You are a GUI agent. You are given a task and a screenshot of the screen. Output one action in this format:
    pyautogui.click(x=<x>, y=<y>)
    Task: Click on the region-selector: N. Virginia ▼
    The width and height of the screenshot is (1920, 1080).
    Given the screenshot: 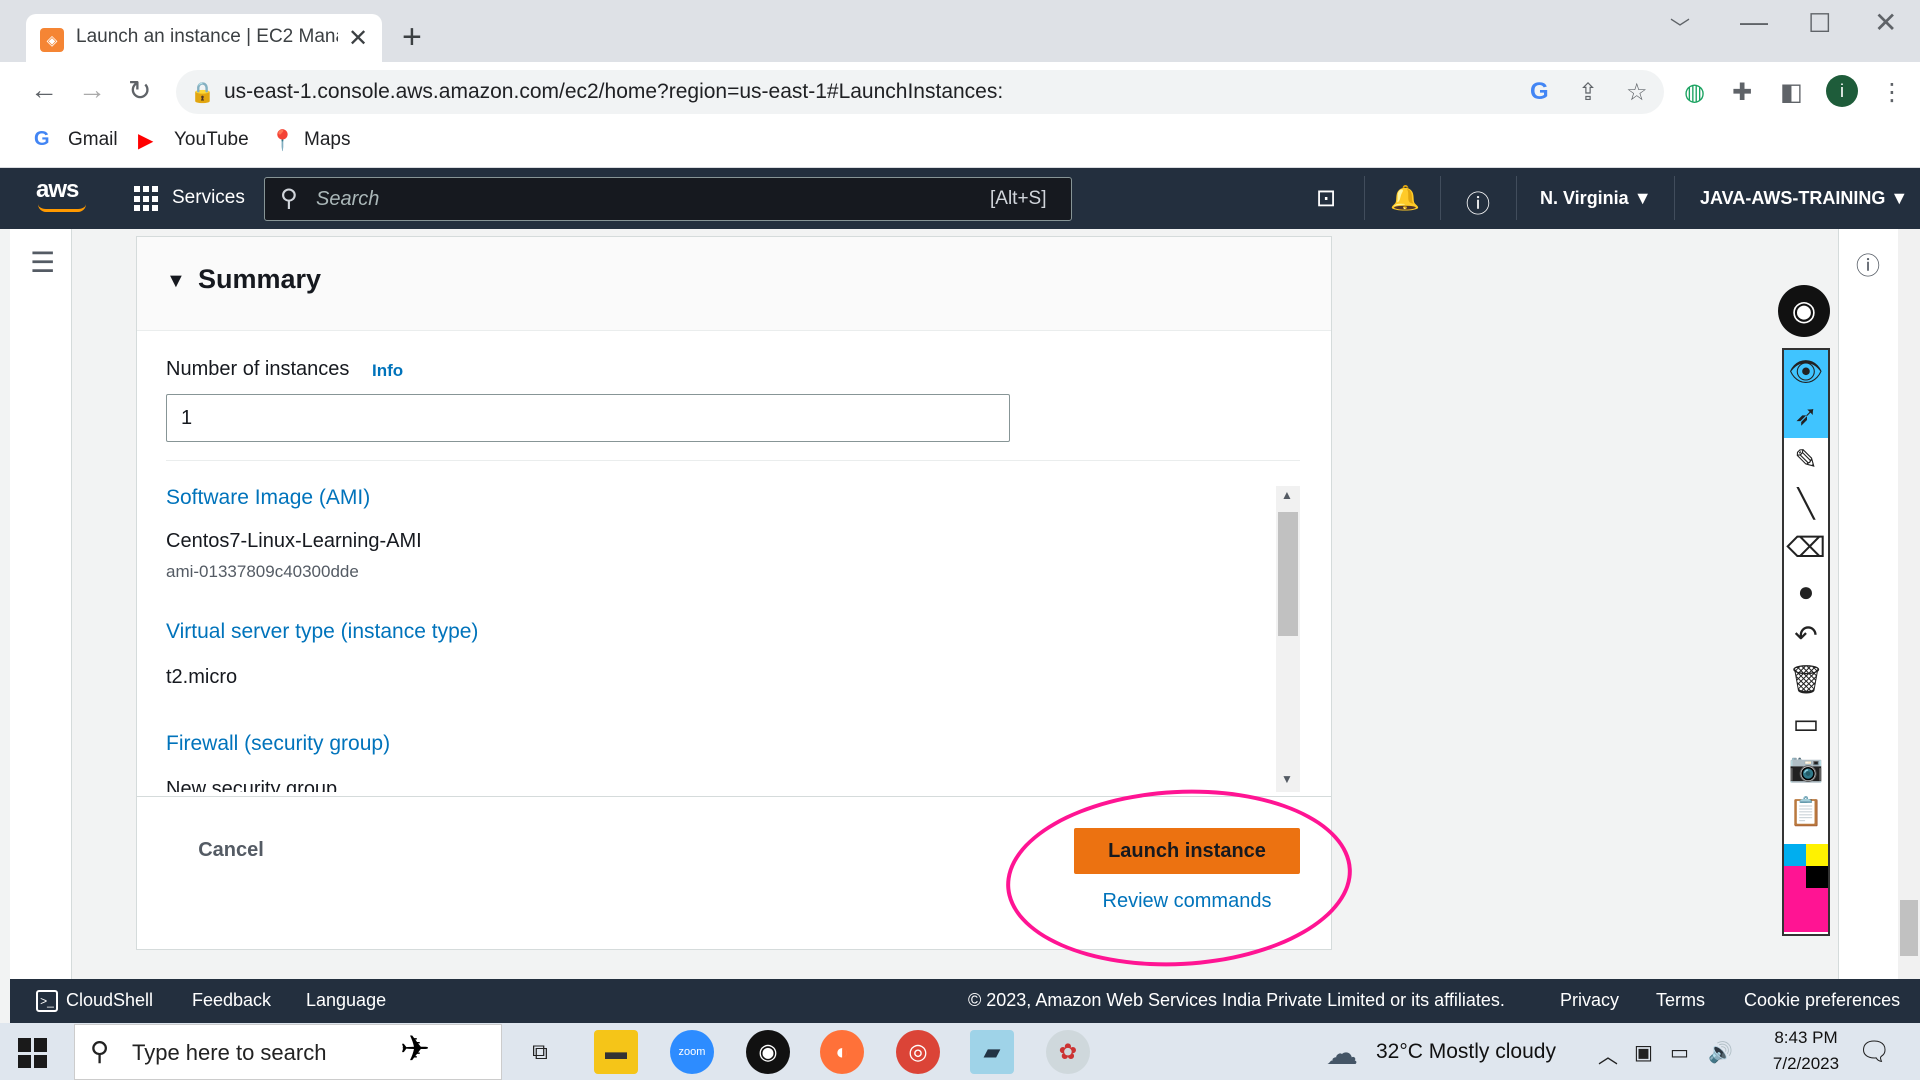 What is the action you would take?
    pyautogui.click(x=1596, y=198)
    